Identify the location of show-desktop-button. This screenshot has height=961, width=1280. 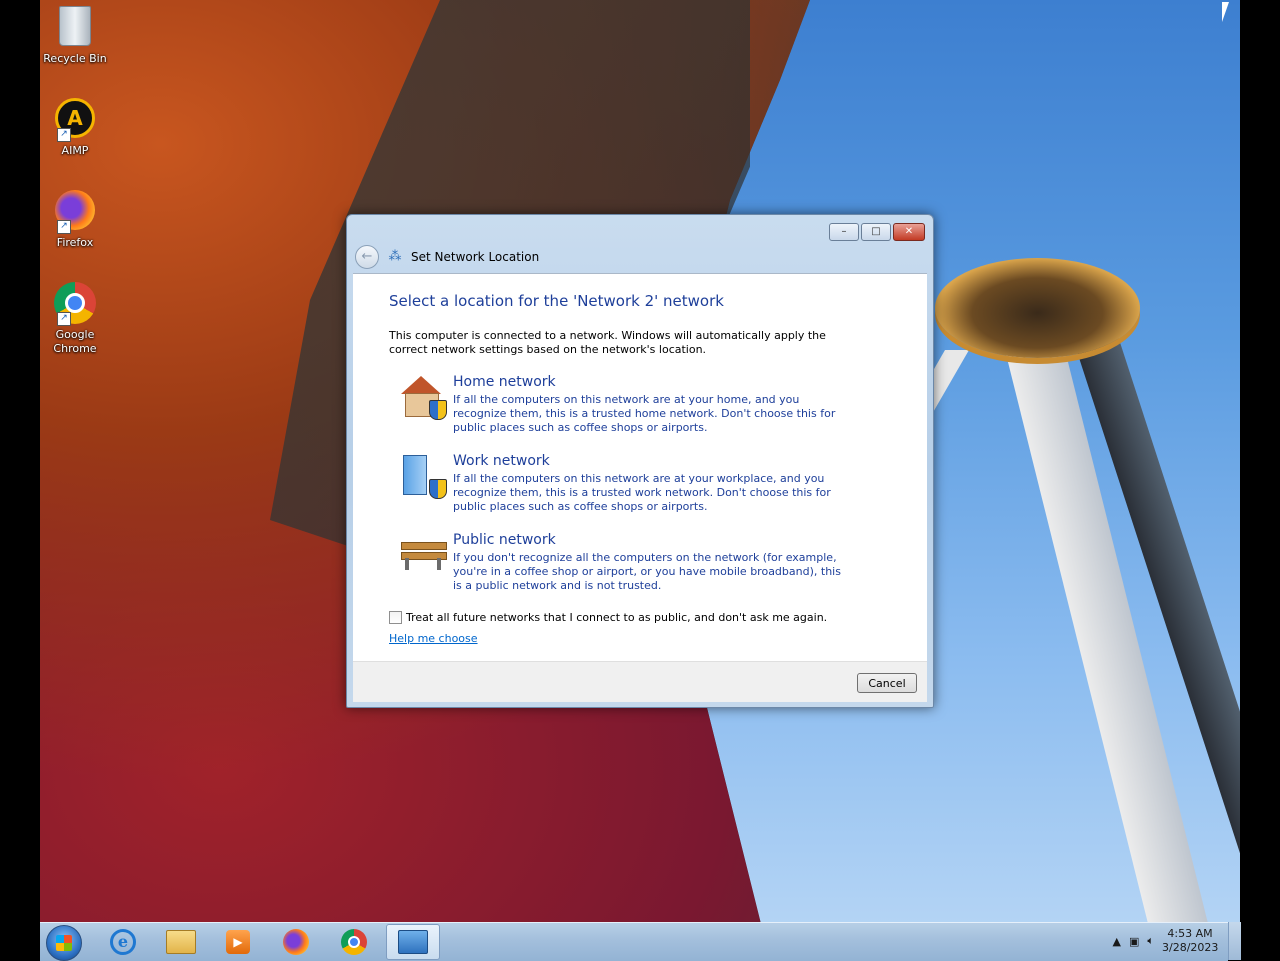
(1234, 941).